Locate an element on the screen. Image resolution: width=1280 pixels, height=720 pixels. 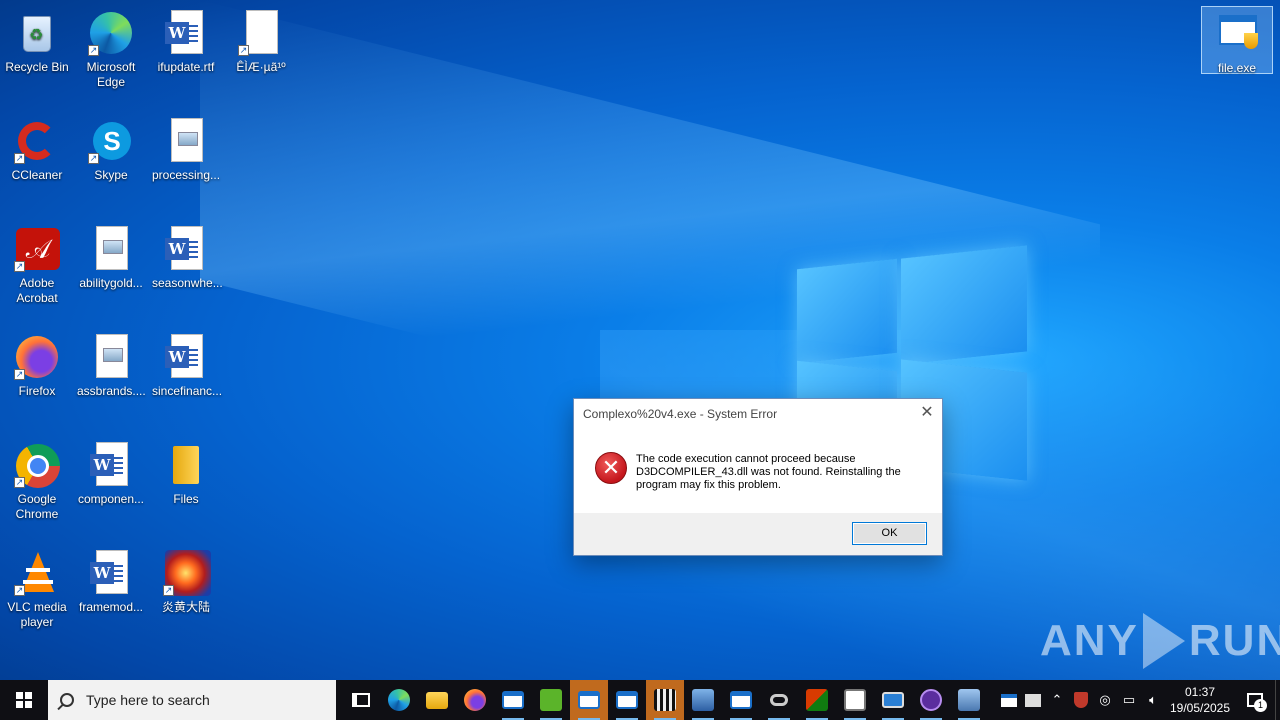
taskbar-app-grid is located at coordinates (665, 700).